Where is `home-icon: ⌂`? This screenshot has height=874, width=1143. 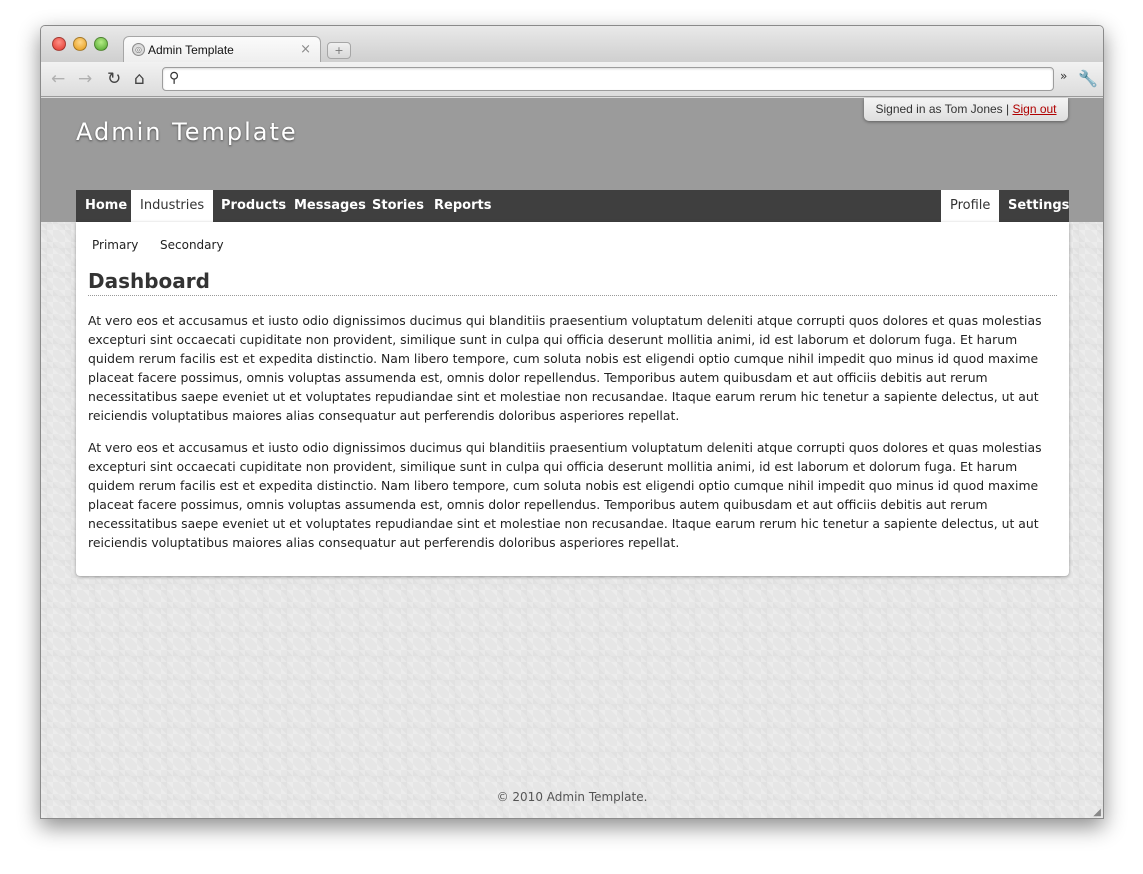 home-icon: ⌂ is located at coordinates (139, 79).